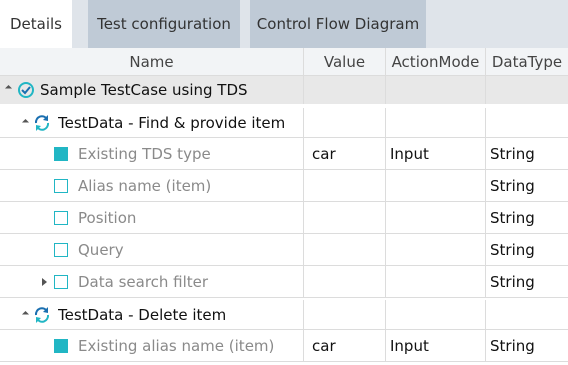  I want to click on tab-control-flow-diagram: Control Flow Diagram, so click(338, 24).